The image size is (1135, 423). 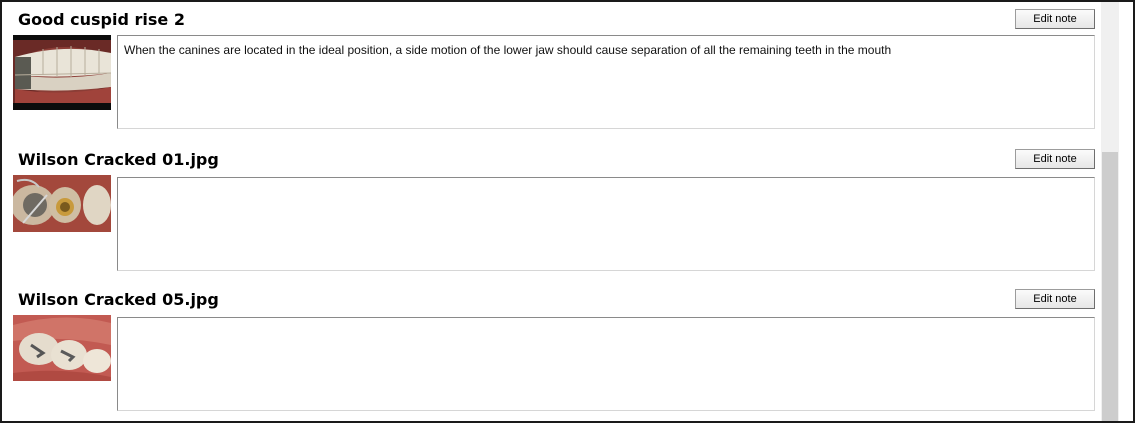 I want to click on entry-title: Wilson Cracked 01.jpg, so click(x=118, y=159).